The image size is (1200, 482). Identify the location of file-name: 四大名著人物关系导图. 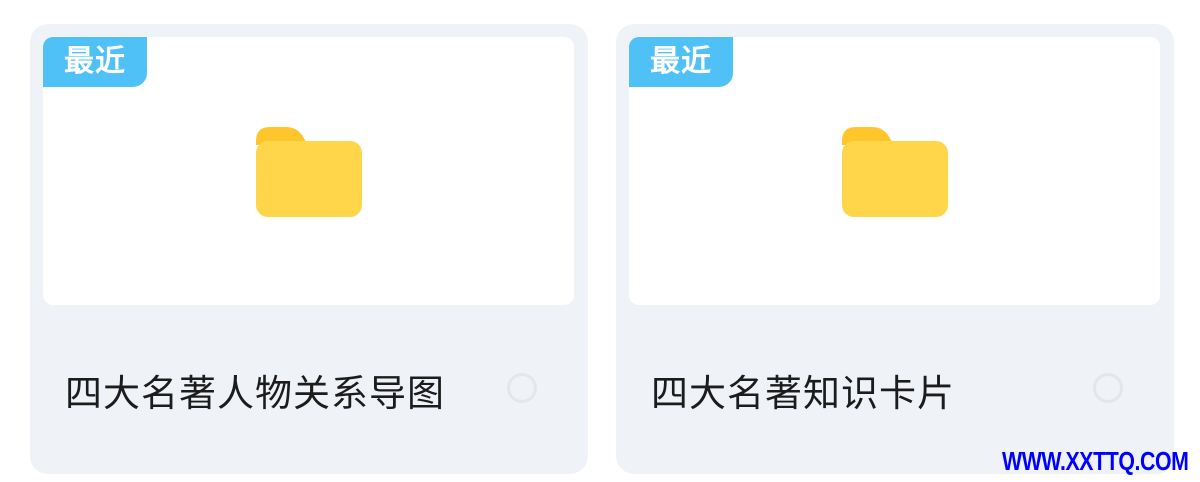
(255, 394).